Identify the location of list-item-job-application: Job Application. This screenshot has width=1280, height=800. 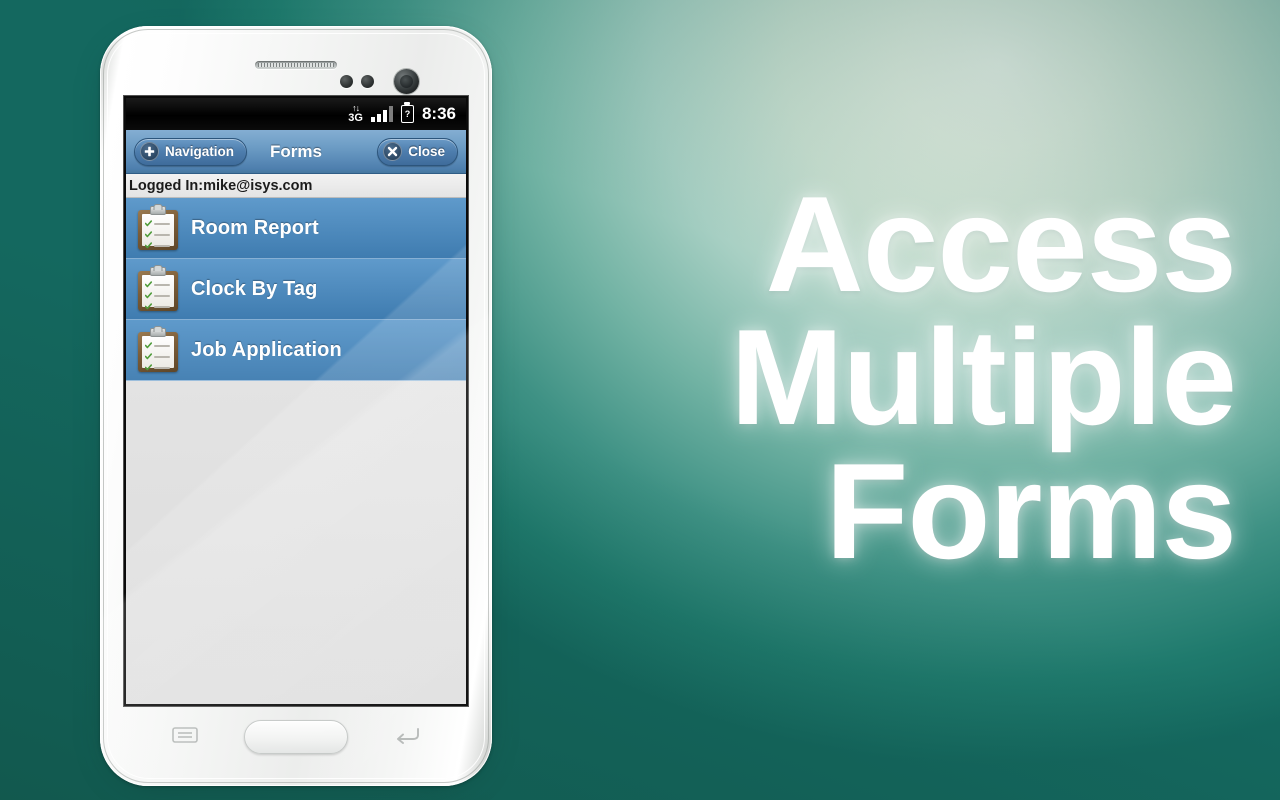
(296, 350).